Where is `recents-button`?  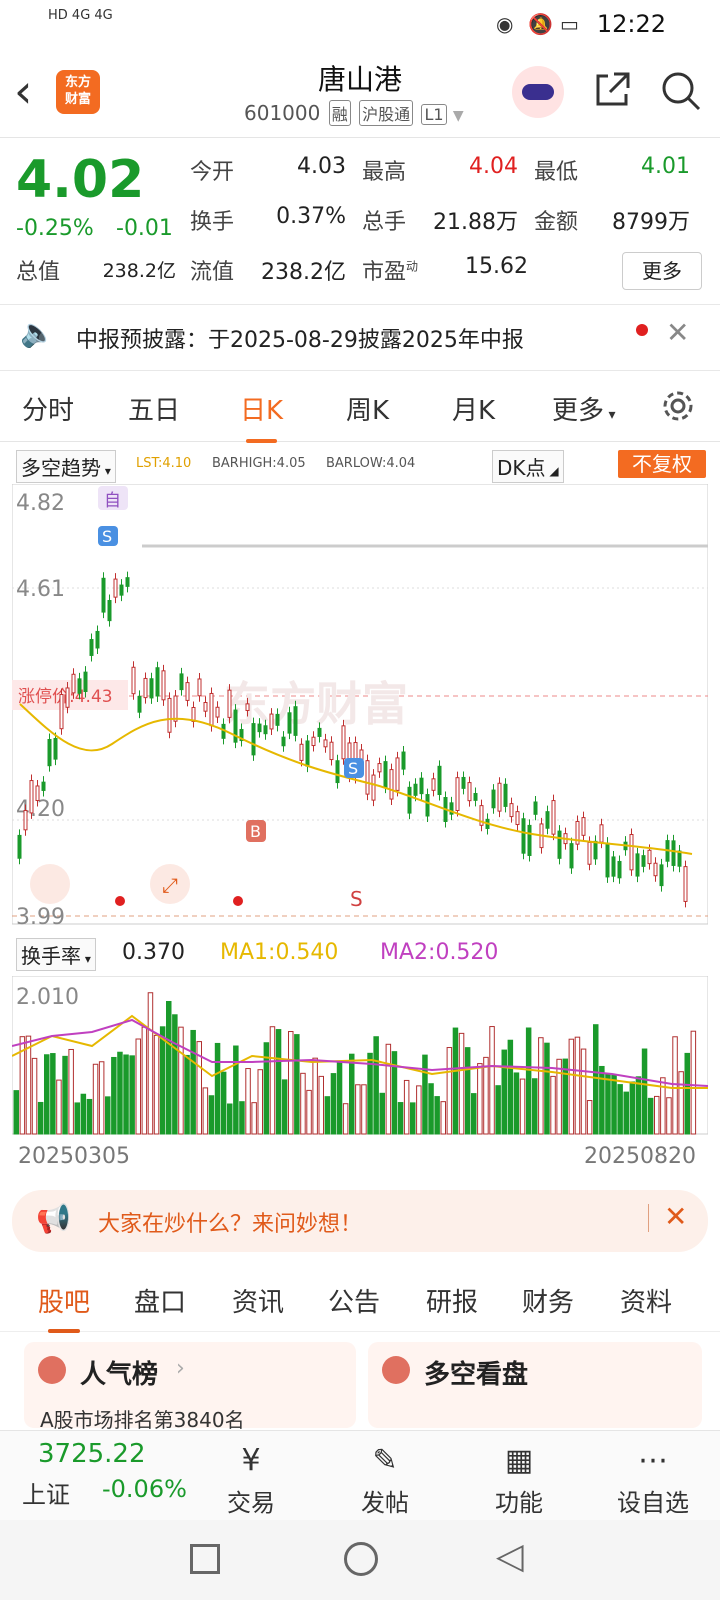
recents-button is located at coordinates (205, 1559).